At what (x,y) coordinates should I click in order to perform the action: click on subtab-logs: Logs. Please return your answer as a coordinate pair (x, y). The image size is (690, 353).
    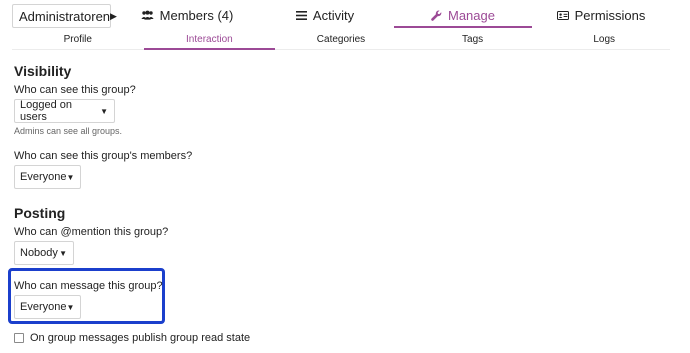
    Looking at the image, I should click on (604, 40).